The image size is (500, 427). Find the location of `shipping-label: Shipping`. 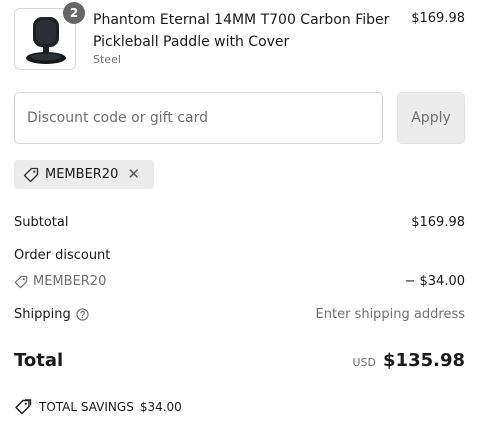

shipping-label: Shipping is located at coordinates (42, 314).